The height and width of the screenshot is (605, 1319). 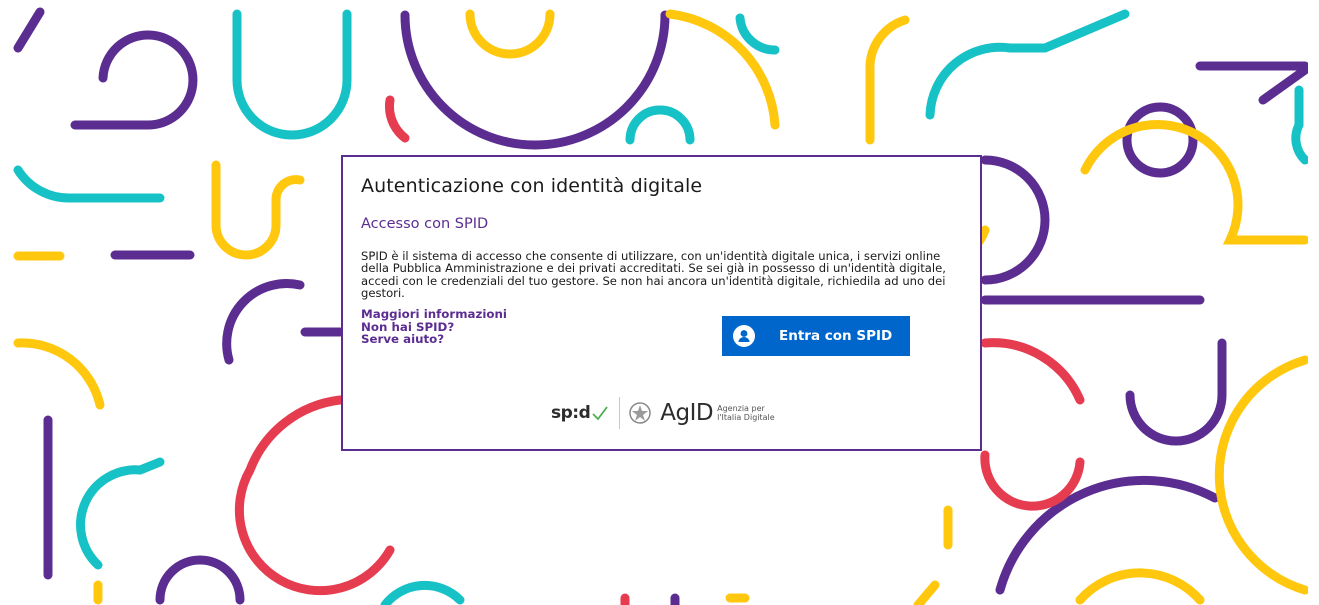 I want to click on login-spid-button: Entra con SPID, so click(x=816, y=336).